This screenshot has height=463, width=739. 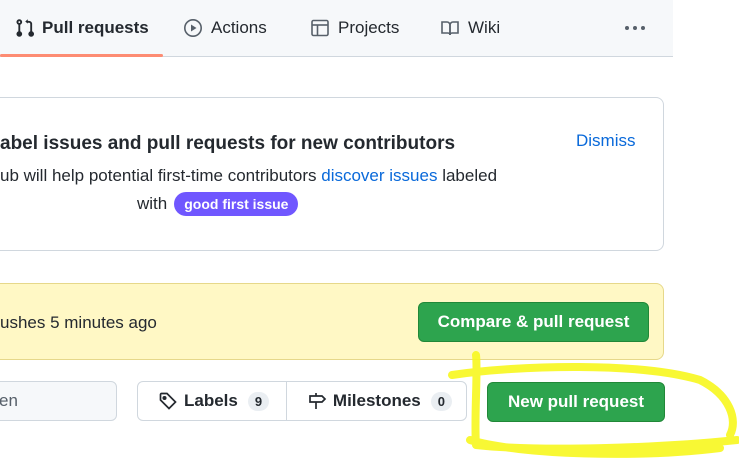 I want to click on discover-issues-link: discover issues, so click(x=379, y=175).